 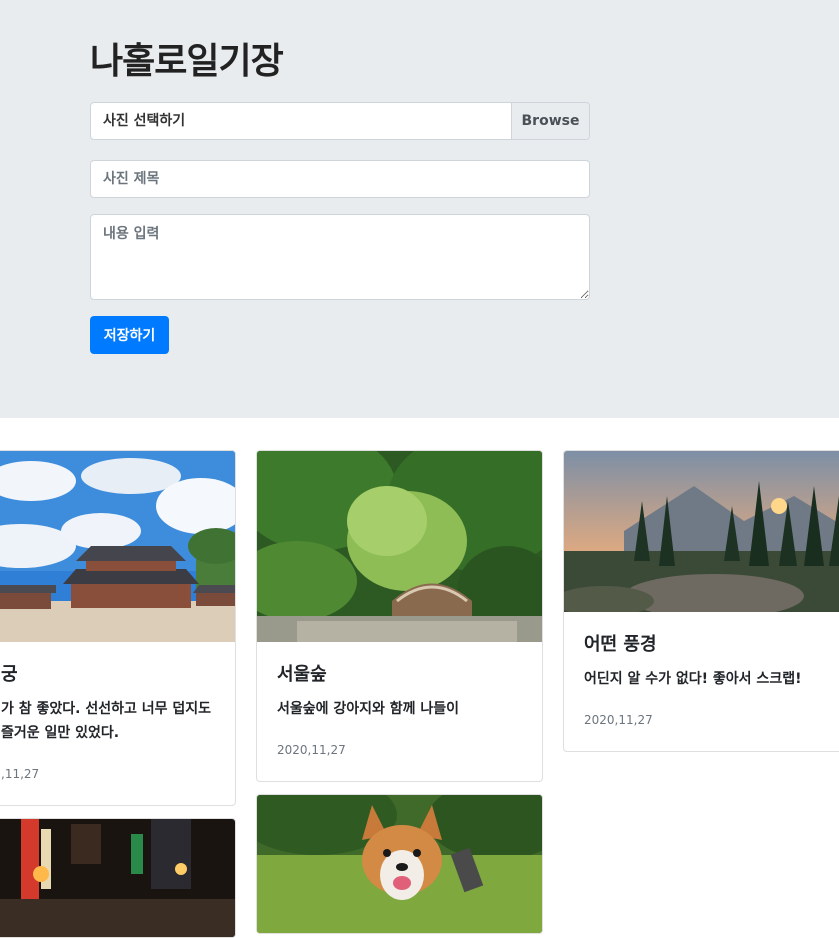 What do you see at coordinates (117, 546) in the screenshot?
I see `palace-photo` at bounding box center [117, 546].